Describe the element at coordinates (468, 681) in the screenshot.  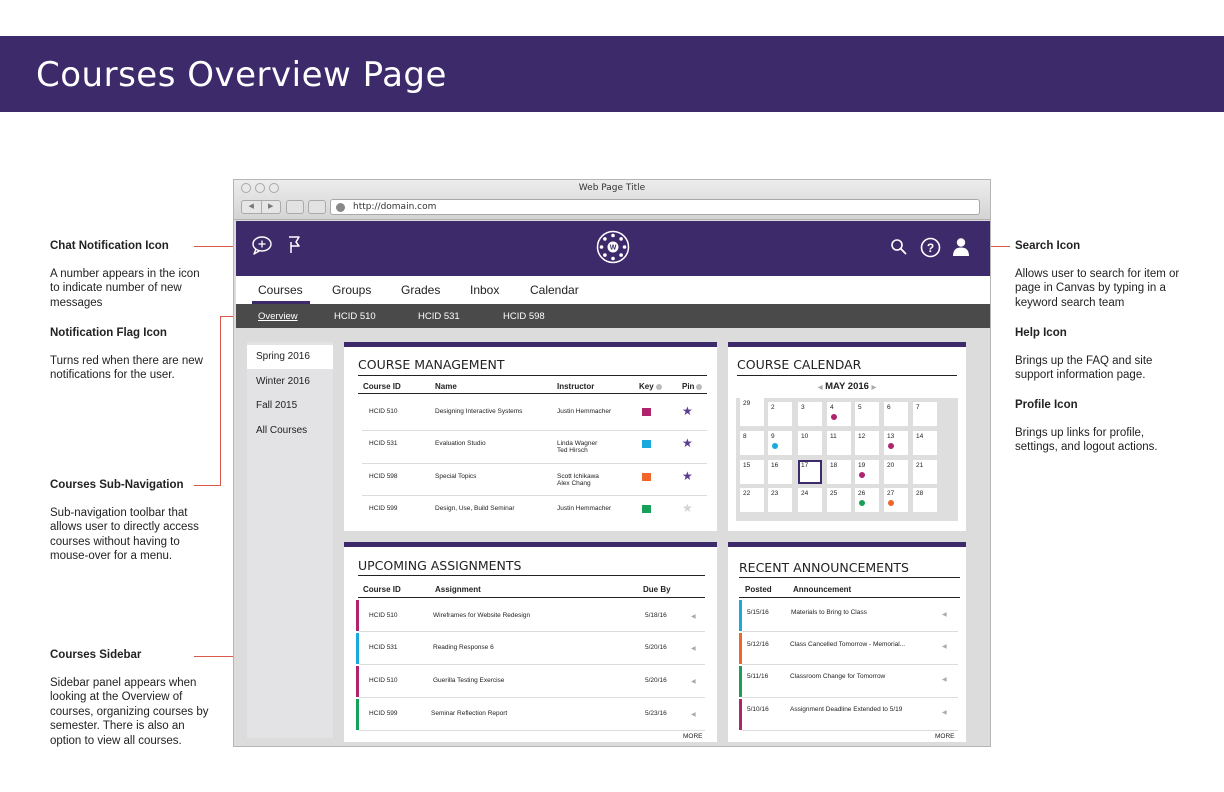
I see `as-row3-name: Guerilla Testing Exercise` at that location.